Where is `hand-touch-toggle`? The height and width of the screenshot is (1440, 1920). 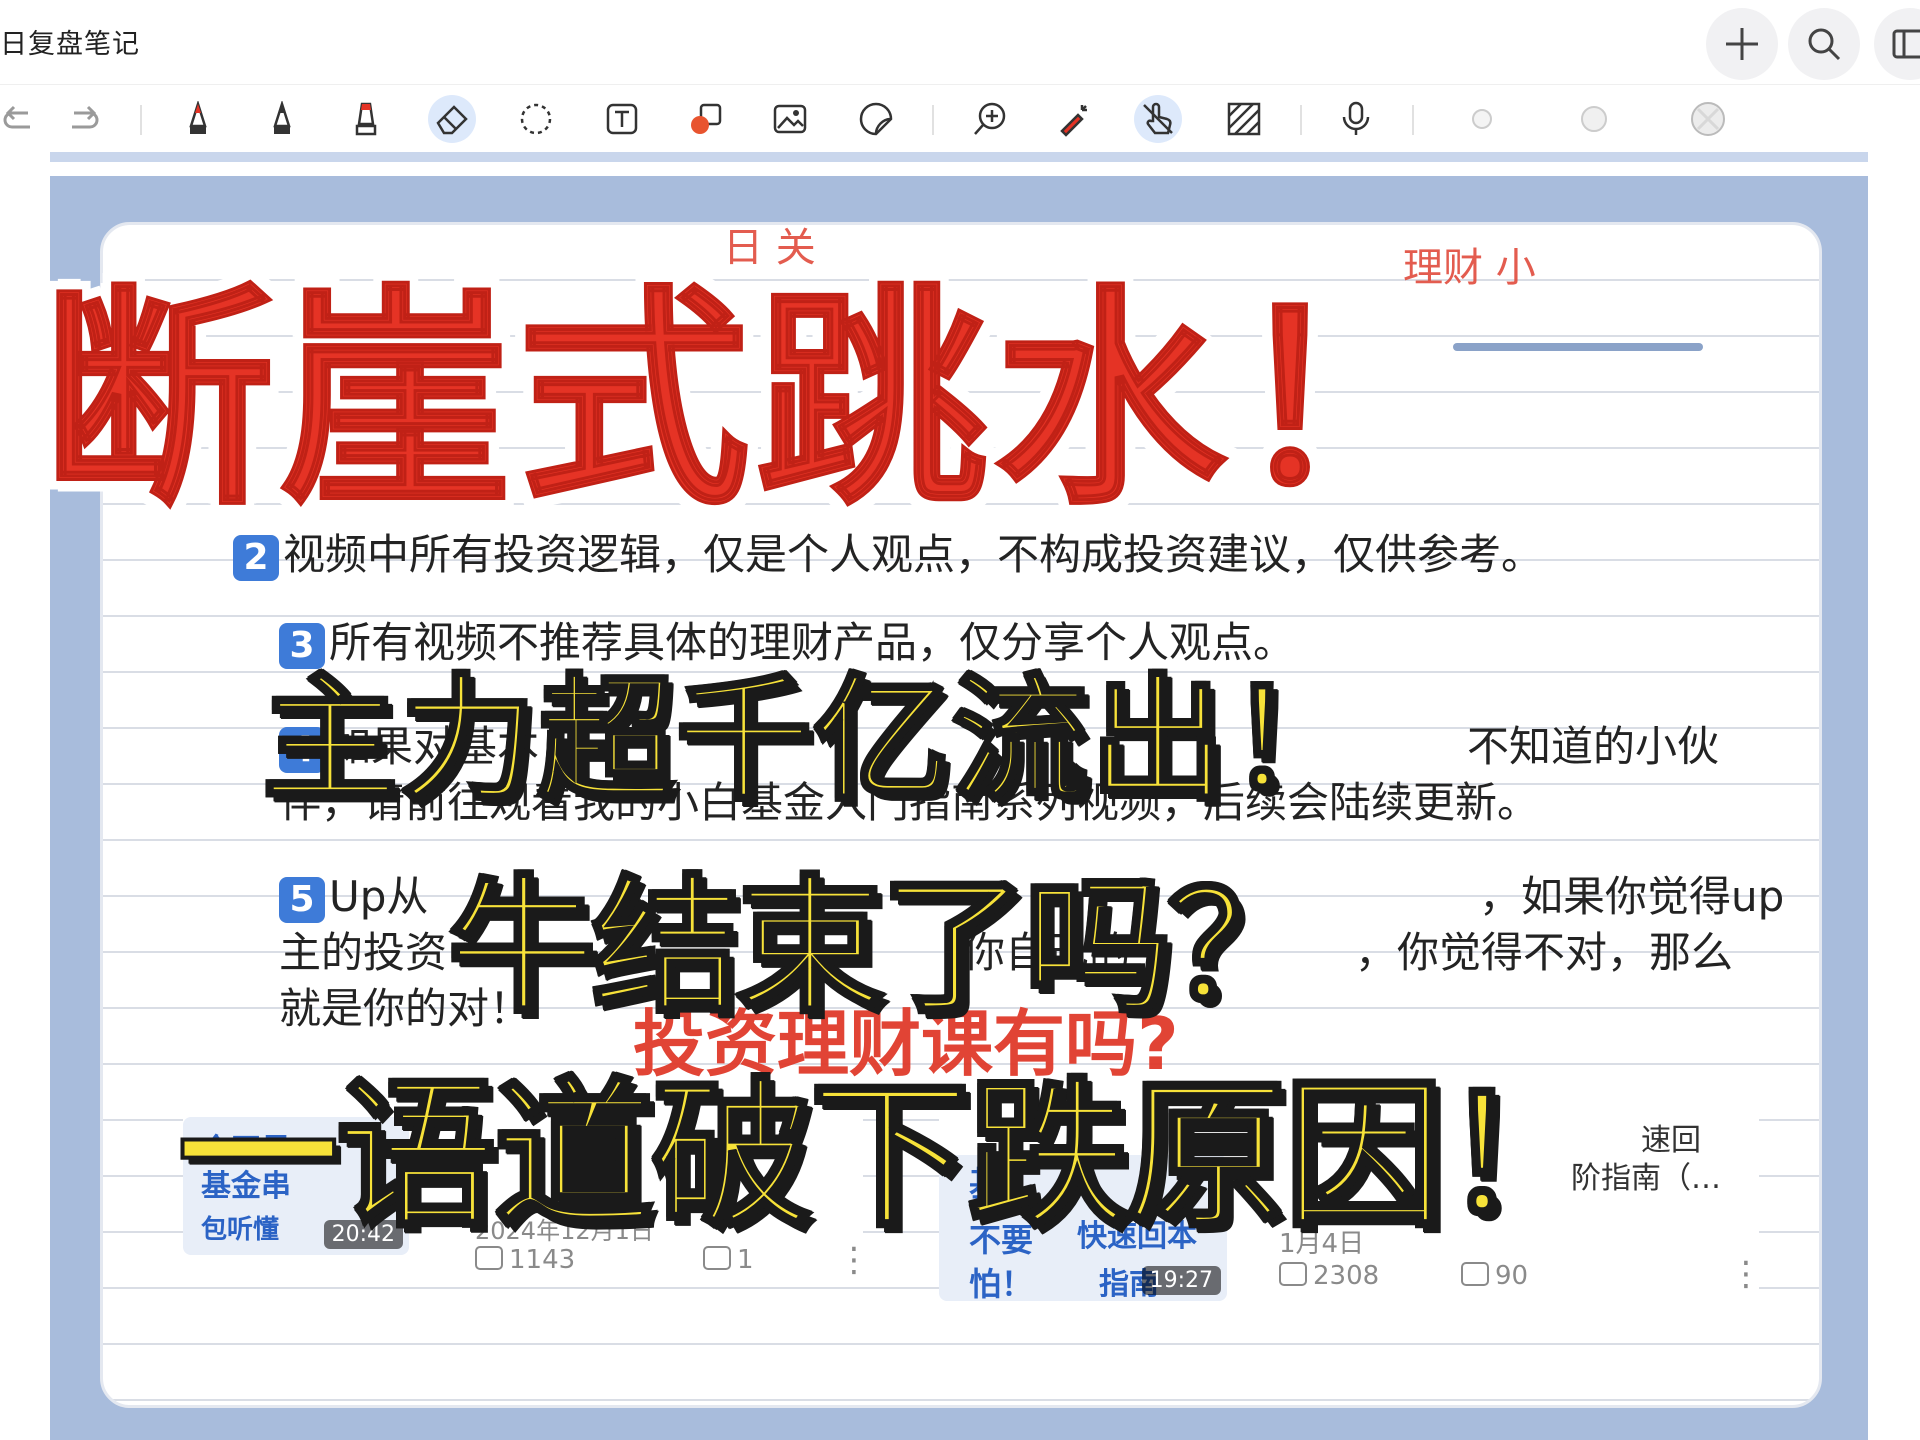 hand-touch-toggle is located at coordinates (1158, 119).